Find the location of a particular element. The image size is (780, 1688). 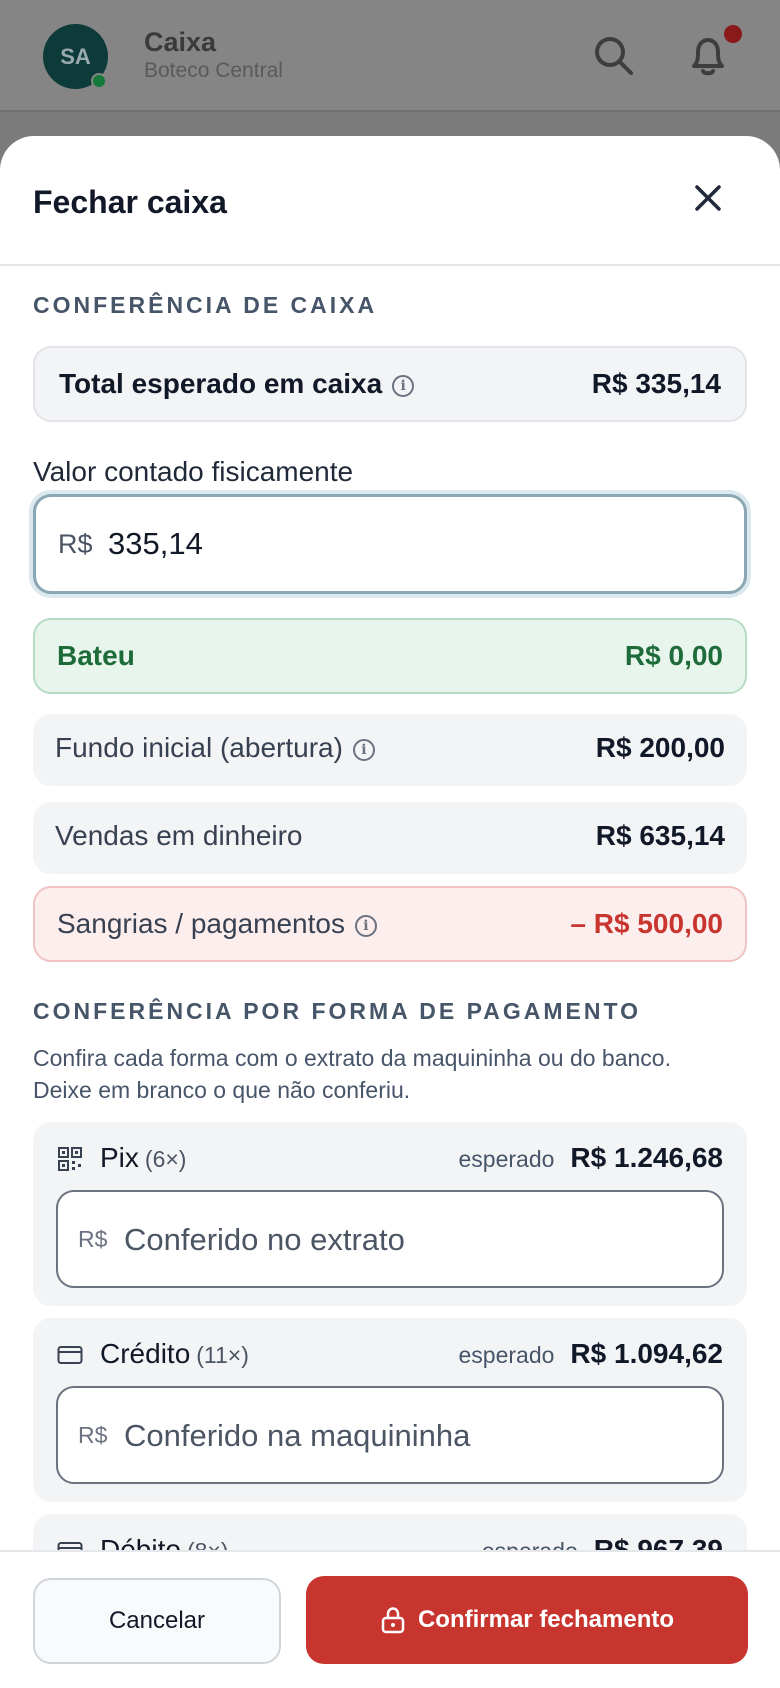

search-icon is located at coordinates (613, 55).